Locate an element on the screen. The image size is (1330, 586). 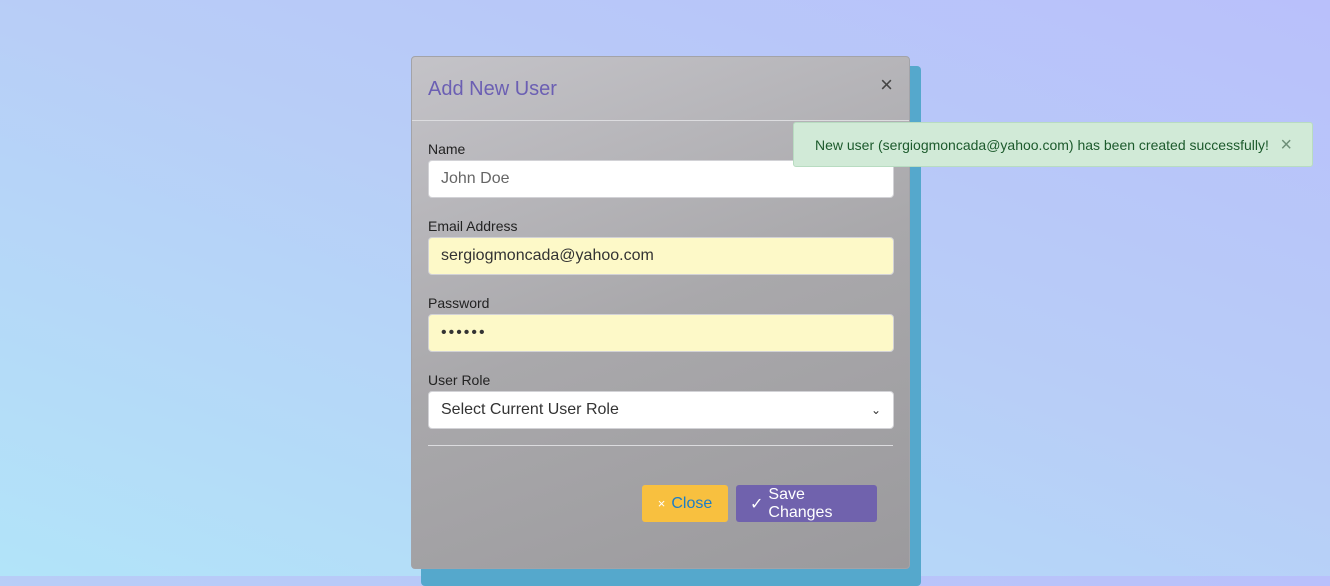
email-label: Email Address is located at coordinates (473, 226).